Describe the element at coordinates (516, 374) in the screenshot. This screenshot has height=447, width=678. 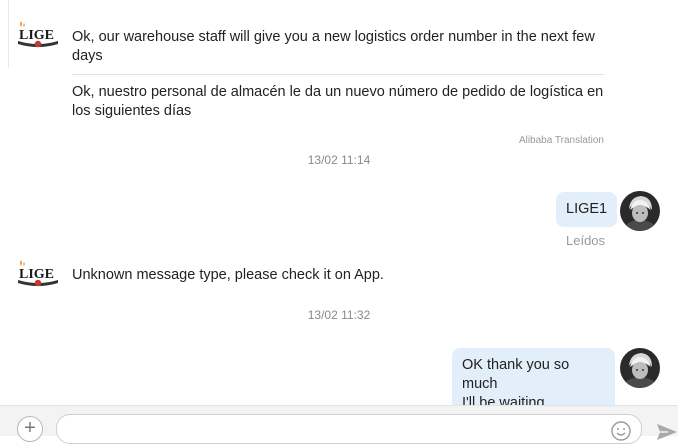
I see `message-line: OK thank you so much` at that location.